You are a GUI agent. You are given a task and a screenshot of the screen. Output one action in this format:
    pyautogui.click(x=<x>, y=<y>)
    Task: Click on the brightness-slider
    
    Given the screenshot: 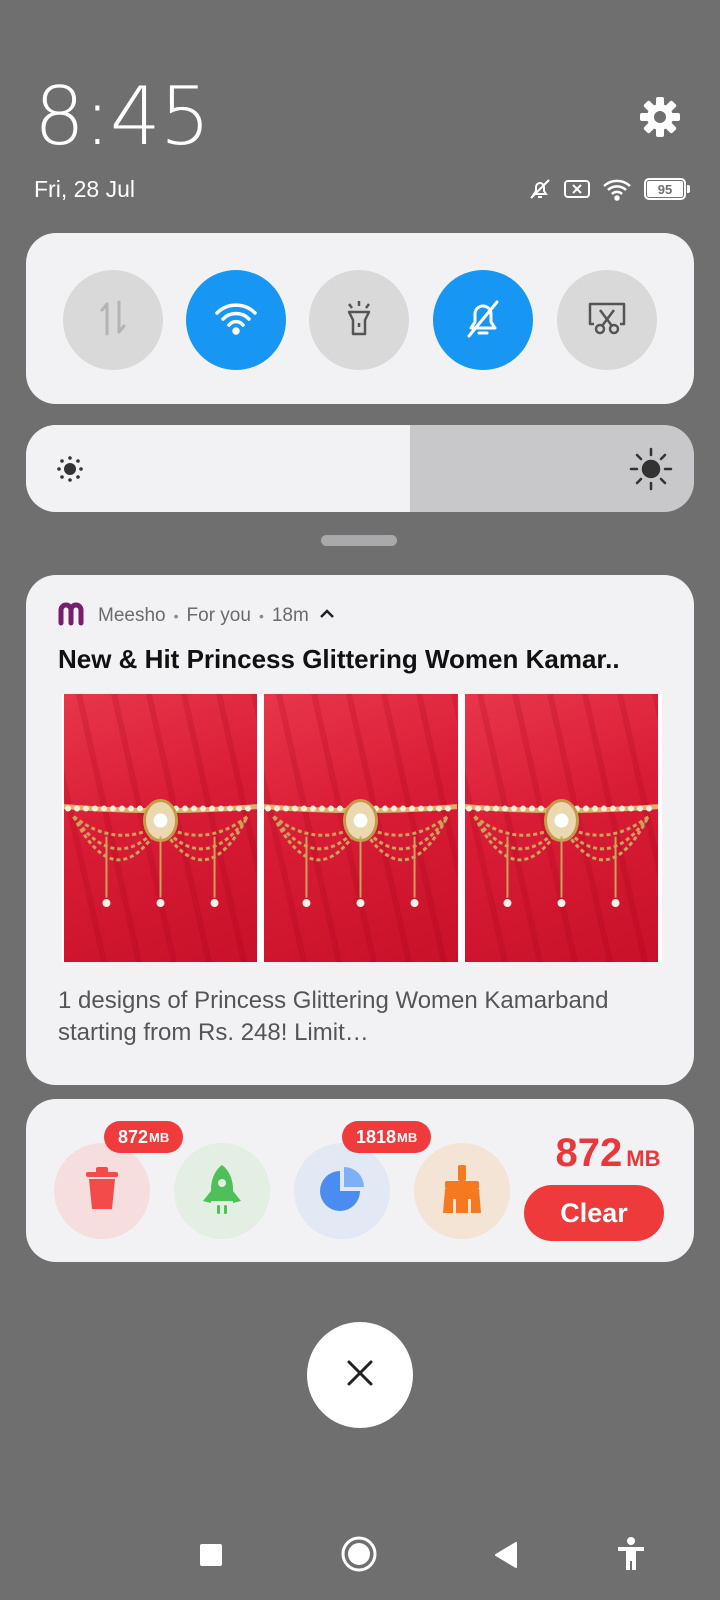 What is the action you would take?
    pyautogui.click(x=360, y=468)
    